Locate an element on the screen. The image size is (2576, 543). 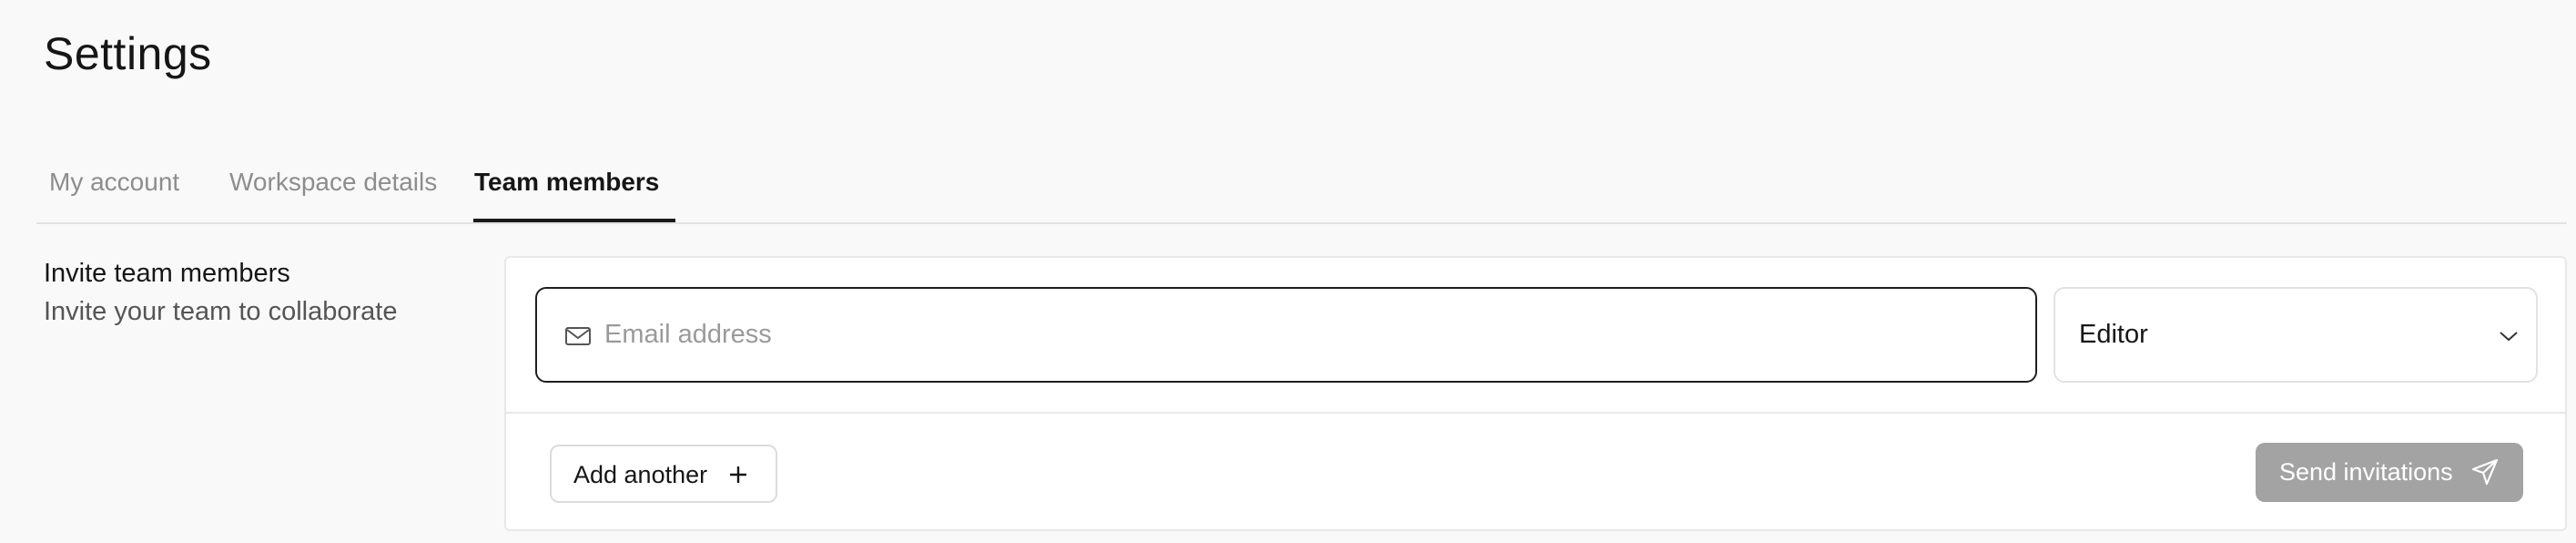
send-invitations-label: Send invitations is located at coordinates (2366, 472).